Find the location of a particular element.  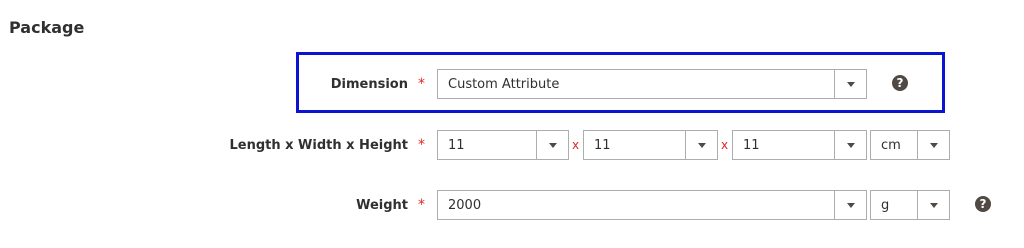

weight-value: 2000 is located at coordinates (465, 205).